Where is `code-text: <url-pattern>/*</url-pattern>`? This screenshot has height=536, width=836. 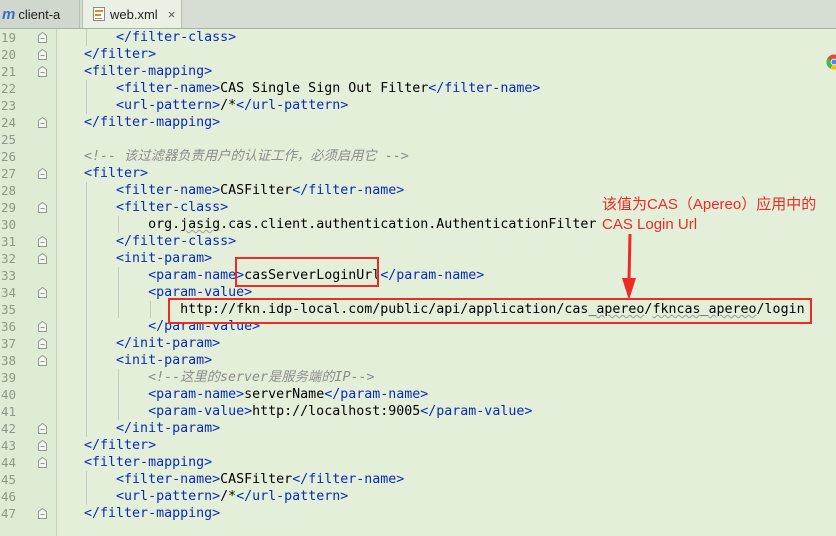 code-text: <url-pattern>/*</url-pattern> is located at coordinates (200, 105).